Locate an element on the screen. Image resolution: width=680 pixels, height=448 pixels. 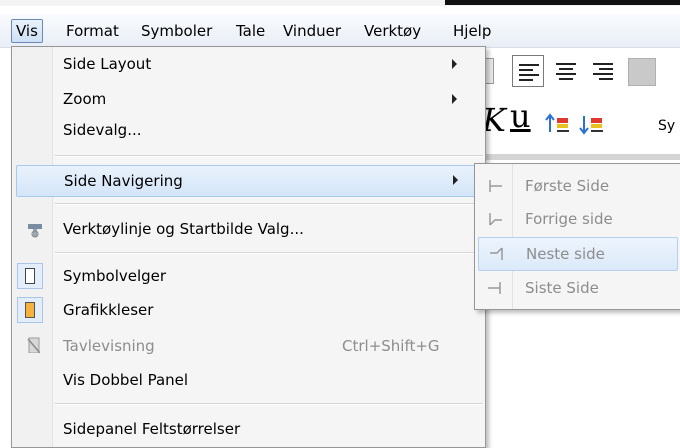
increase-indent-icon is located at coordinates (557, 122).